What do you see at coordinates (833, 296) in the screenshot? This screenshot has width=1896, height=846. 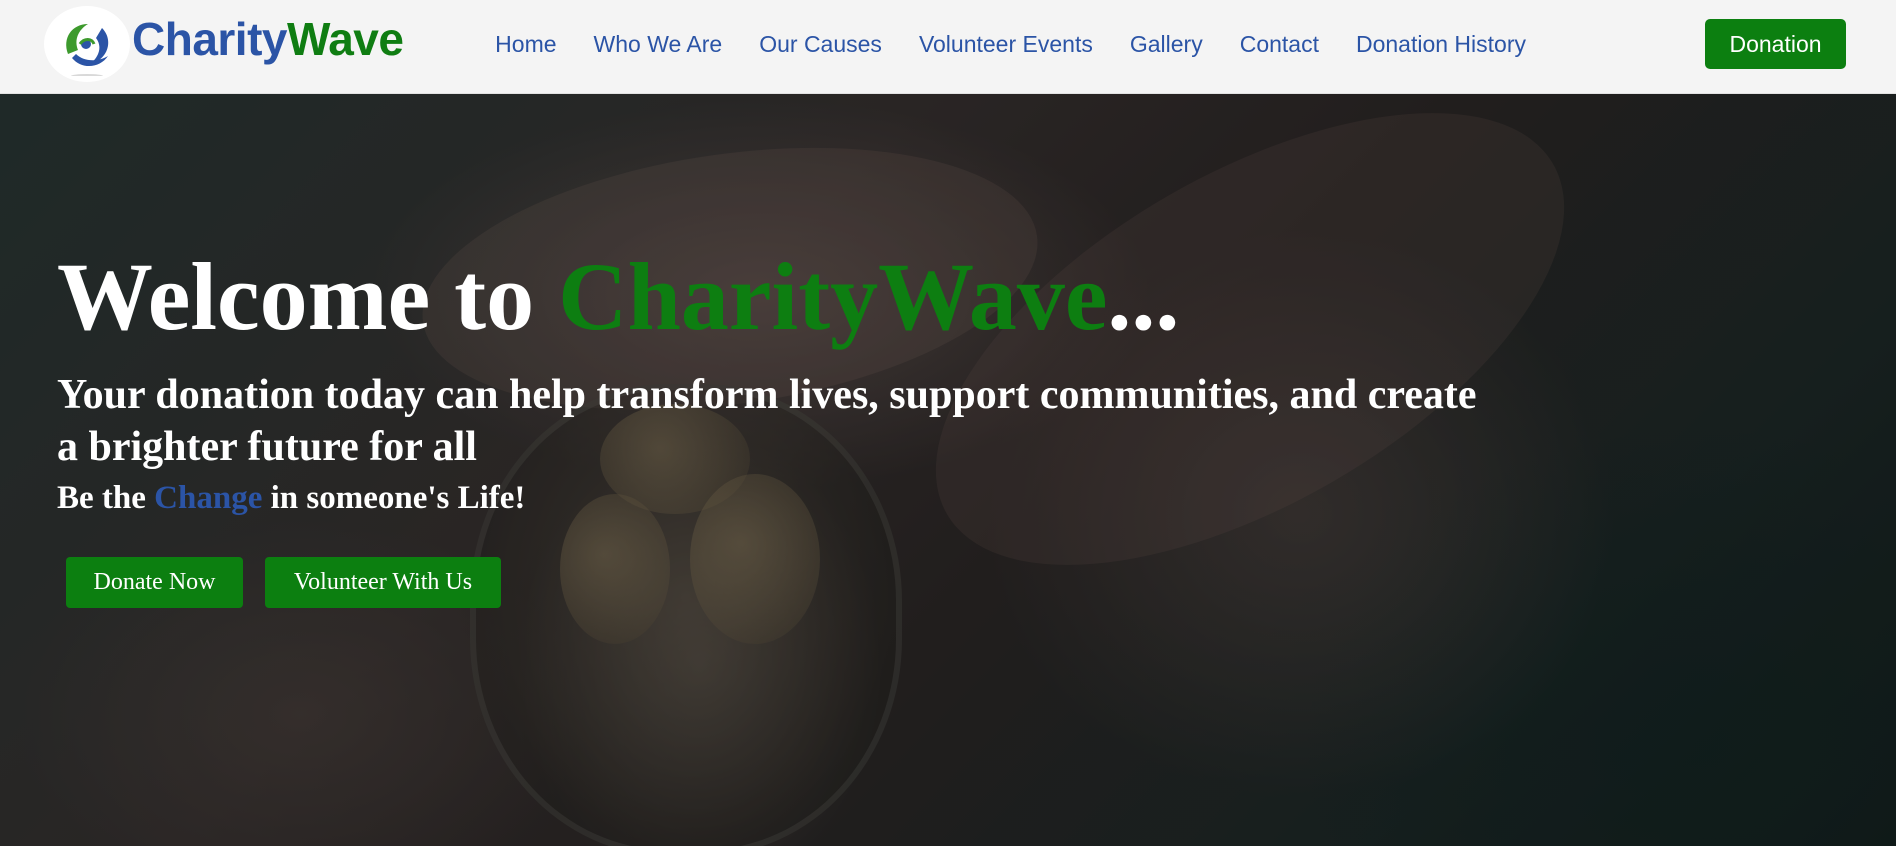 I see `hero-title-highlight: CharityWave` at bounding box center [833, 296].